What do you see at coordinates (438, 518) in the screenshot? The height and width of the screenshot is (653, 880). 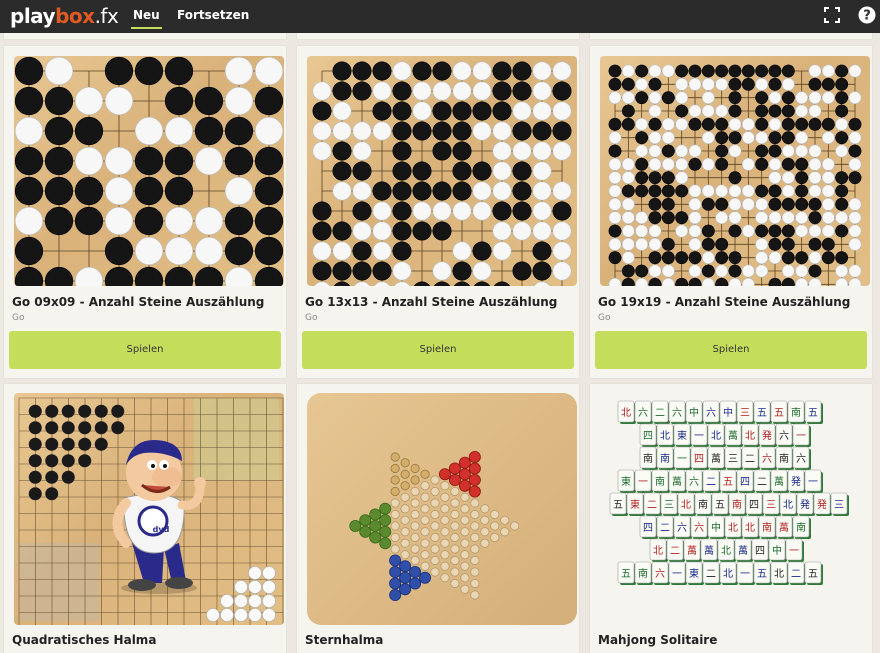 I see `game-card-sternhalma: Sternhalma` at bounding box center [438, 518].